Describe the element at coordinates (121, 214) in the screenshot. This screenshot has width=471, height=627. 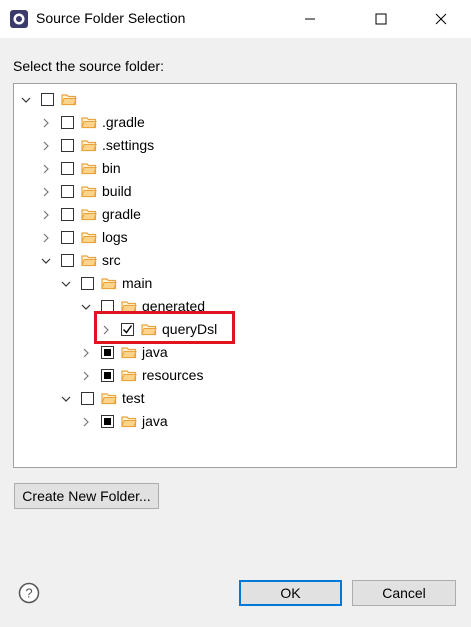
I see `tree-item-label: gradle` at that location.